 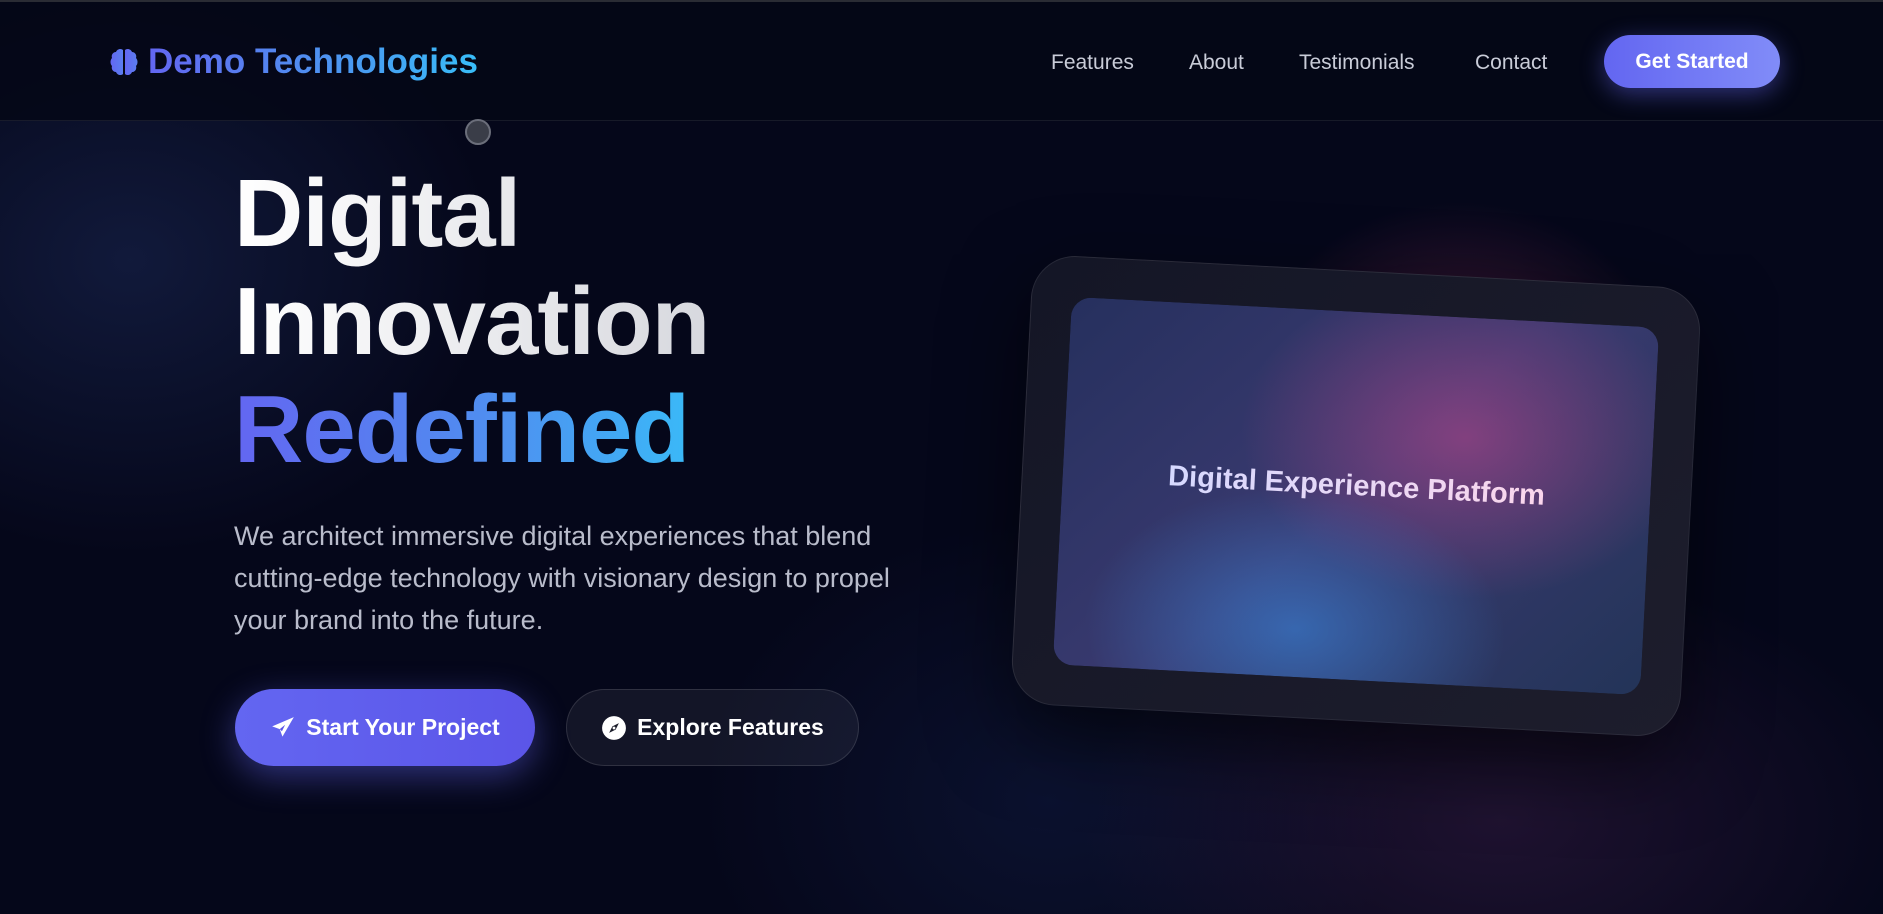 I want to click on explore-features-button: Explore Features, so click(x=712, y=727).